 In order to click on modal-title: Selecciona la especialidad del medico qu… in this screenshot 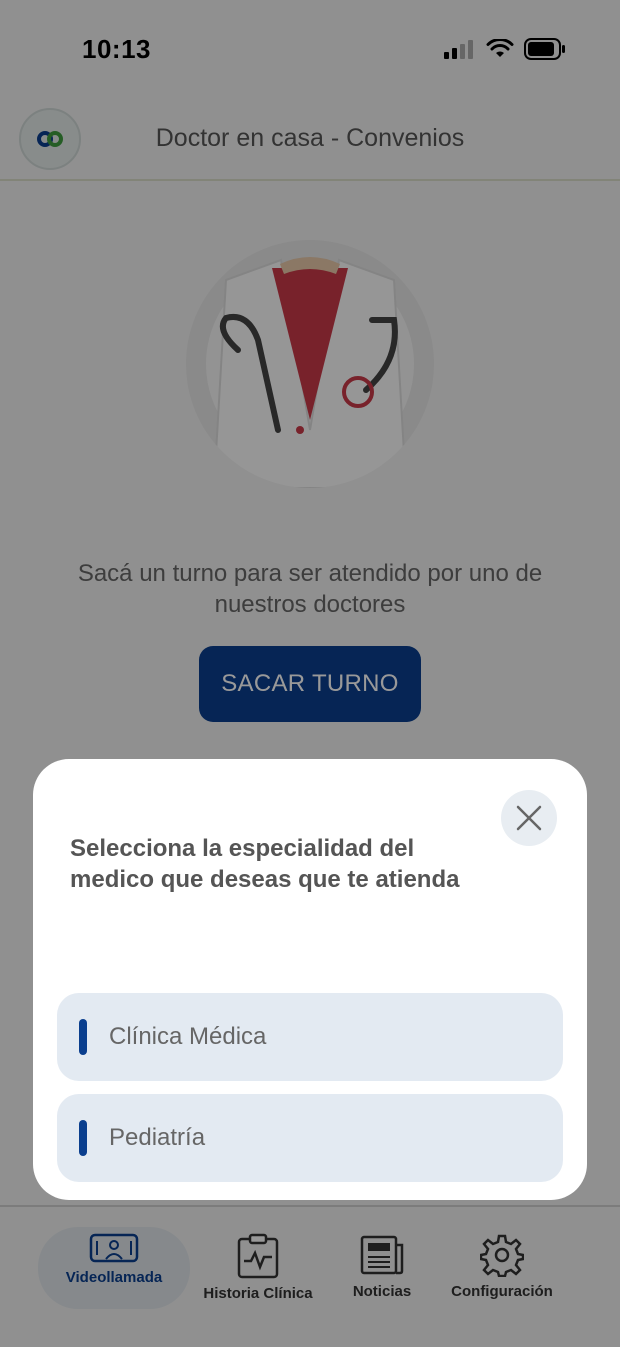, I will do `click(265, 864)`.